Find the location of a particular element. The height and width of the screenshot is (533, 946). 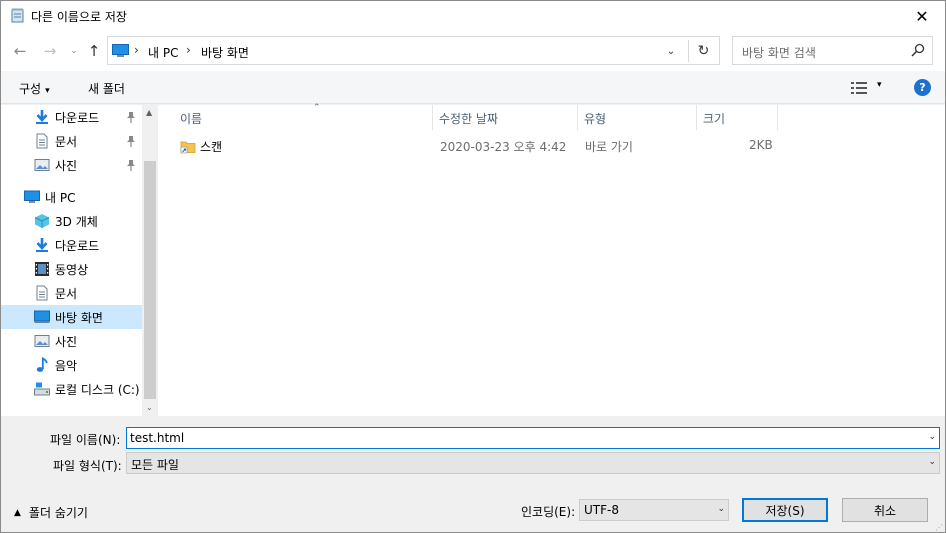

scrollbar-thumb is located at coordinates (150, 280).